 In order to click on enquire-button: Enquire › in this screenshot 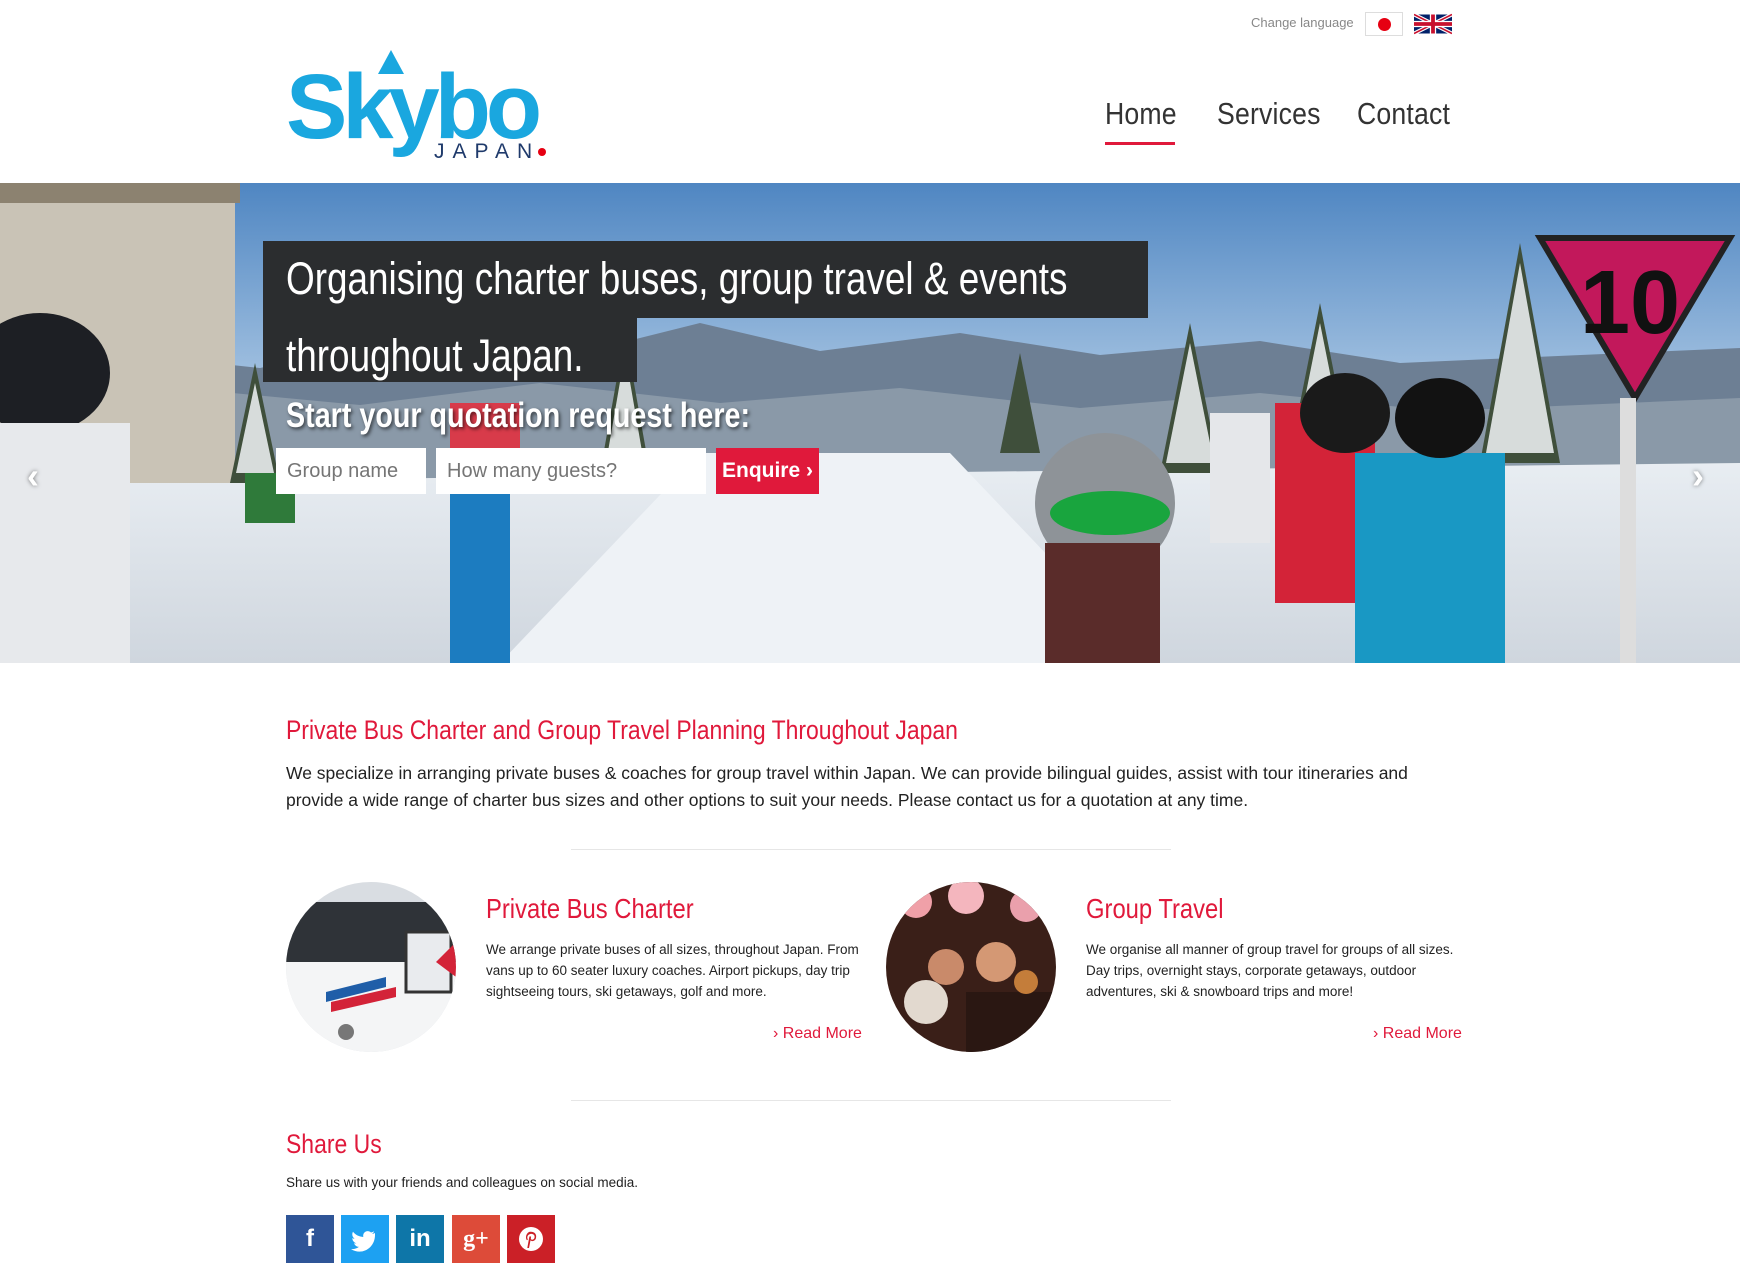, I will do `click(767, 471)`.